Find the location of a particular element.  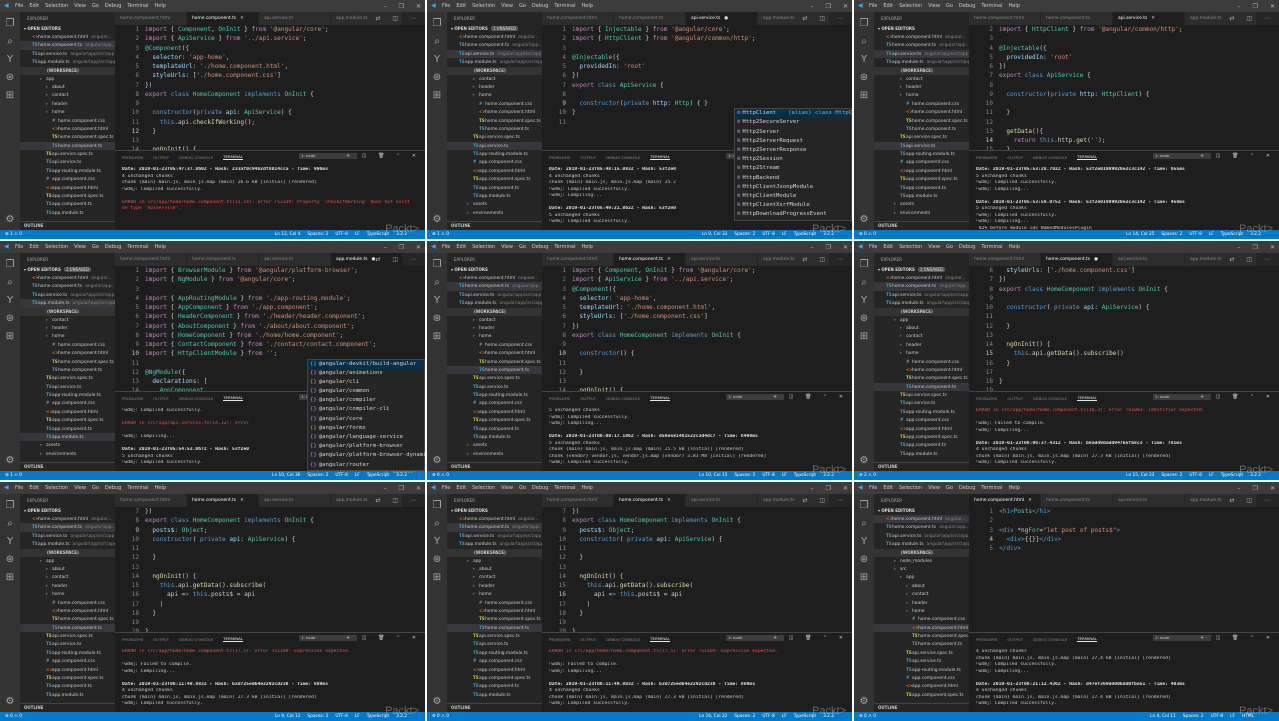

tab-api-service-ts: api.service.ts ✕ is located at coordinates (1149, 18).